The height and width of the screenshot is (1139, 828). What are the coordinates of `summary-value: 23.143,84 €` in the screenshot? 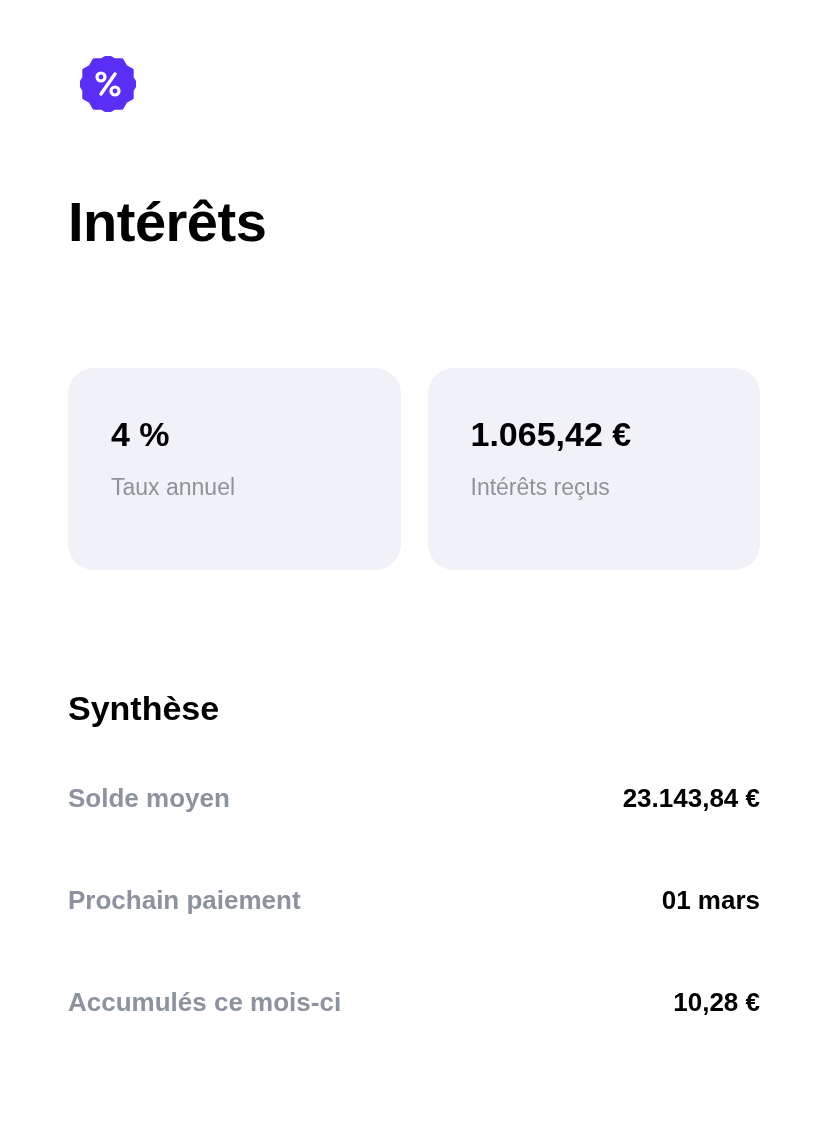 It's located at (691, 798).